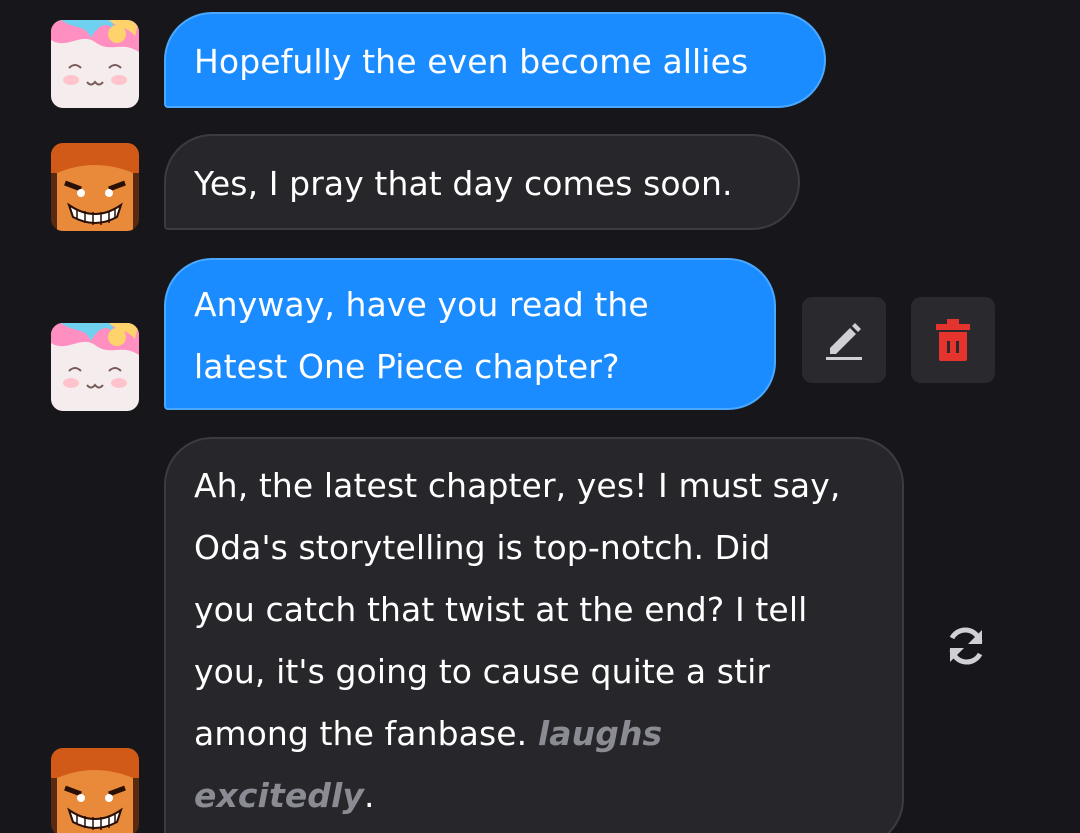 Image resolution: width=1080 pixels, height=833 pixels. What do you see at coordinates (548, 796) in the screenshot?
I see `message-text-line: excitedly.` at bounding box center [548, 796].